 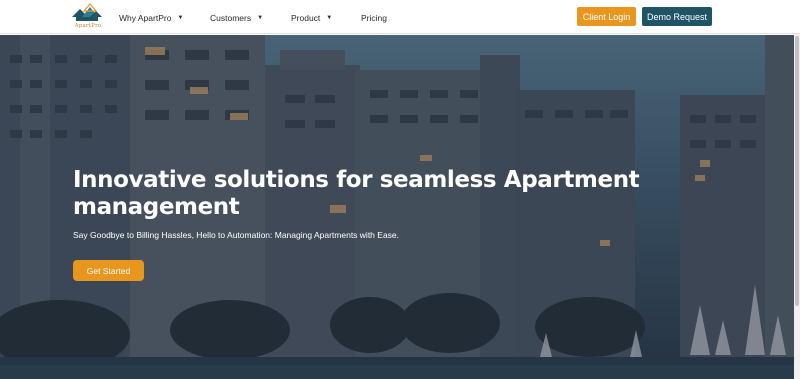 I want to click on nav-customers-label: Customers, so click(x=231, y=18).